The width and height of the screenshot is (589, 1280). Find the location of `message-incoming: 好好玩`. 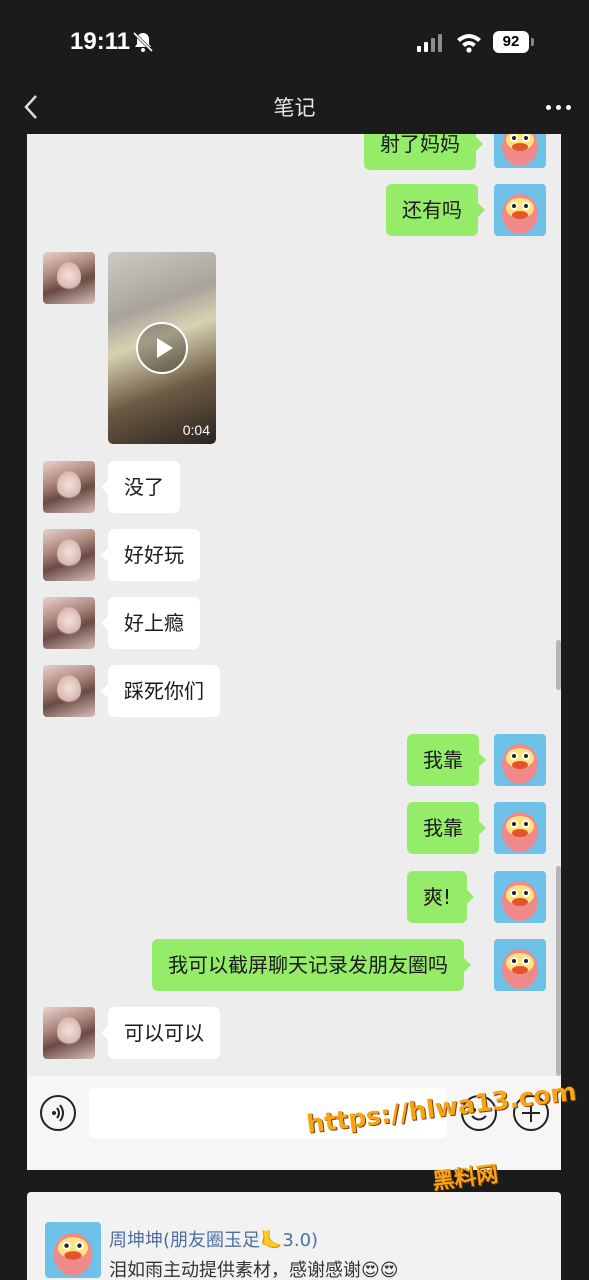

message-incoming: 好好玩 is located at coordinates (150, 555).